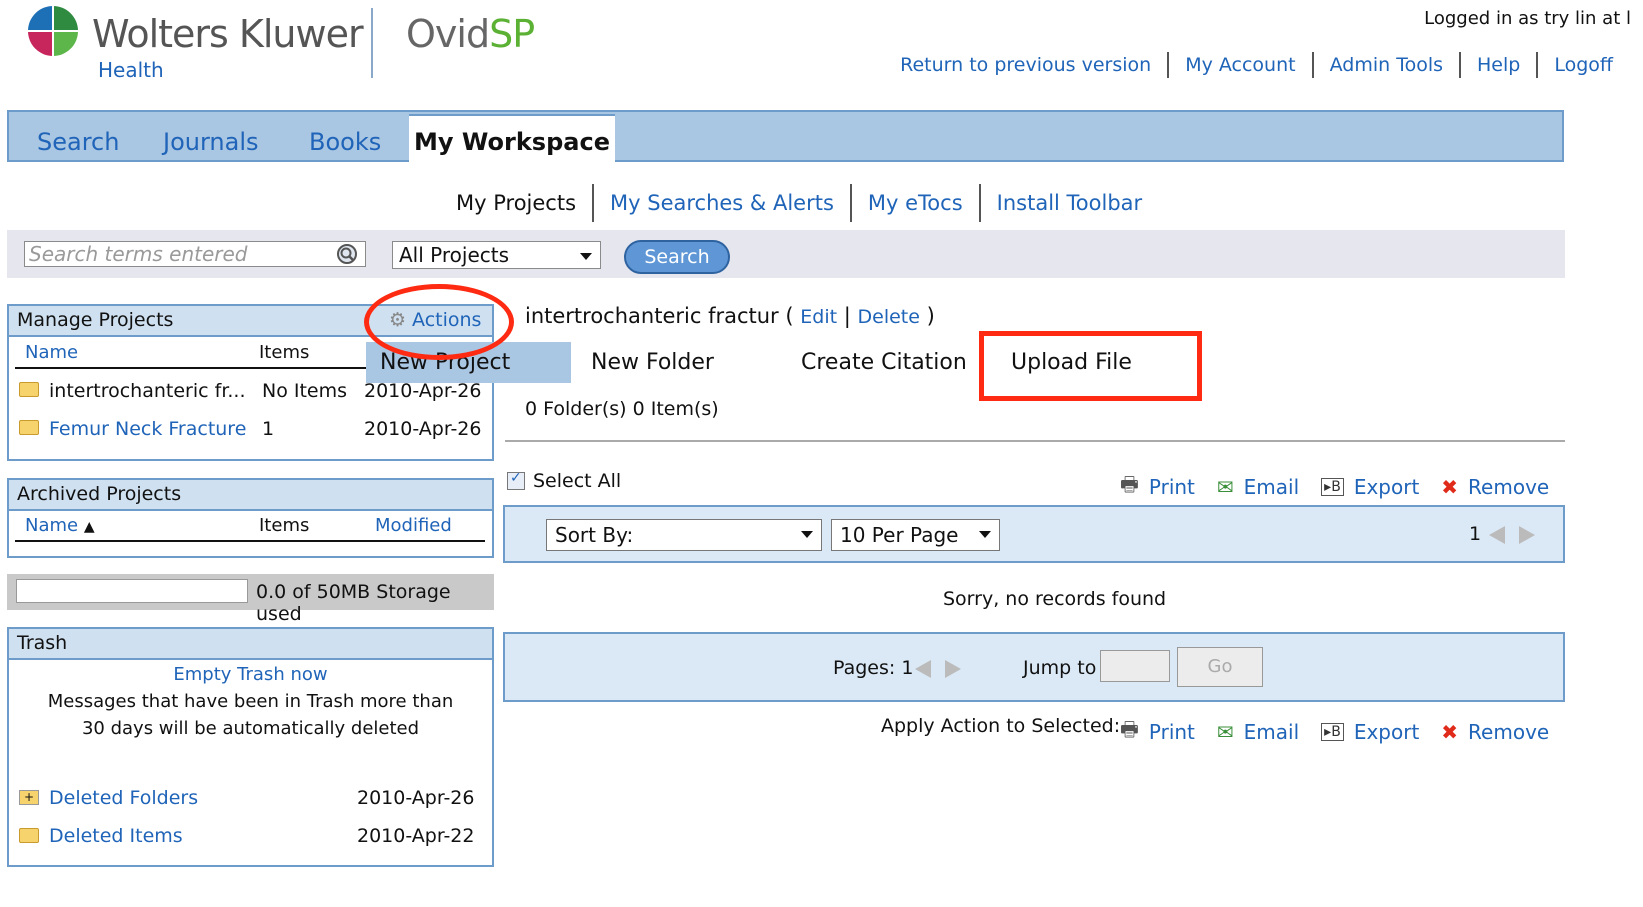 The height and width of the screenshot is (907, 1643). What do you see at coordinates (42, 643) in the screenshot?
I see `trash-title: Trash` at bounding box center [42, 643].